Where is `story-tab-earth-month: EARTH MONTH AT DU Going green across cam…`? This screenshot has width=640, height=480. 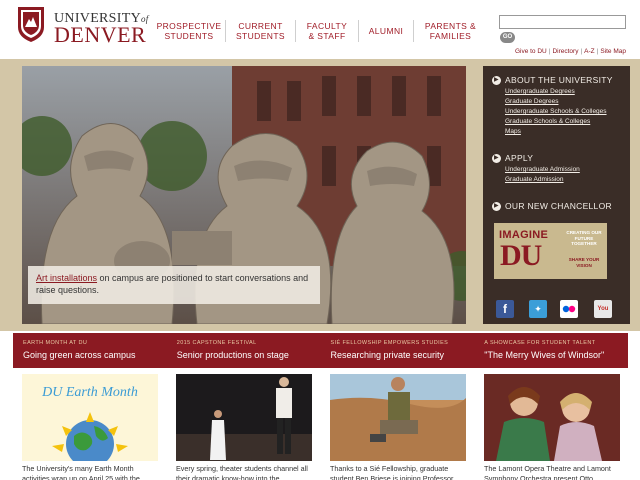
story-tab-earth-month: EARTH MONTH AT DU Going green across cam… is located at coordinates (90, 350).